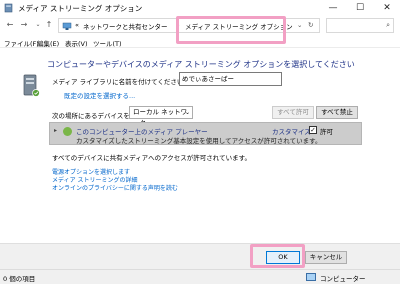 The width and height of the screenshot is (400, 284). Describe the element at coordinates (125, 26) in the screenshot. I see `breadcrumb-network-center: ネットワークと共有センター` at that location.